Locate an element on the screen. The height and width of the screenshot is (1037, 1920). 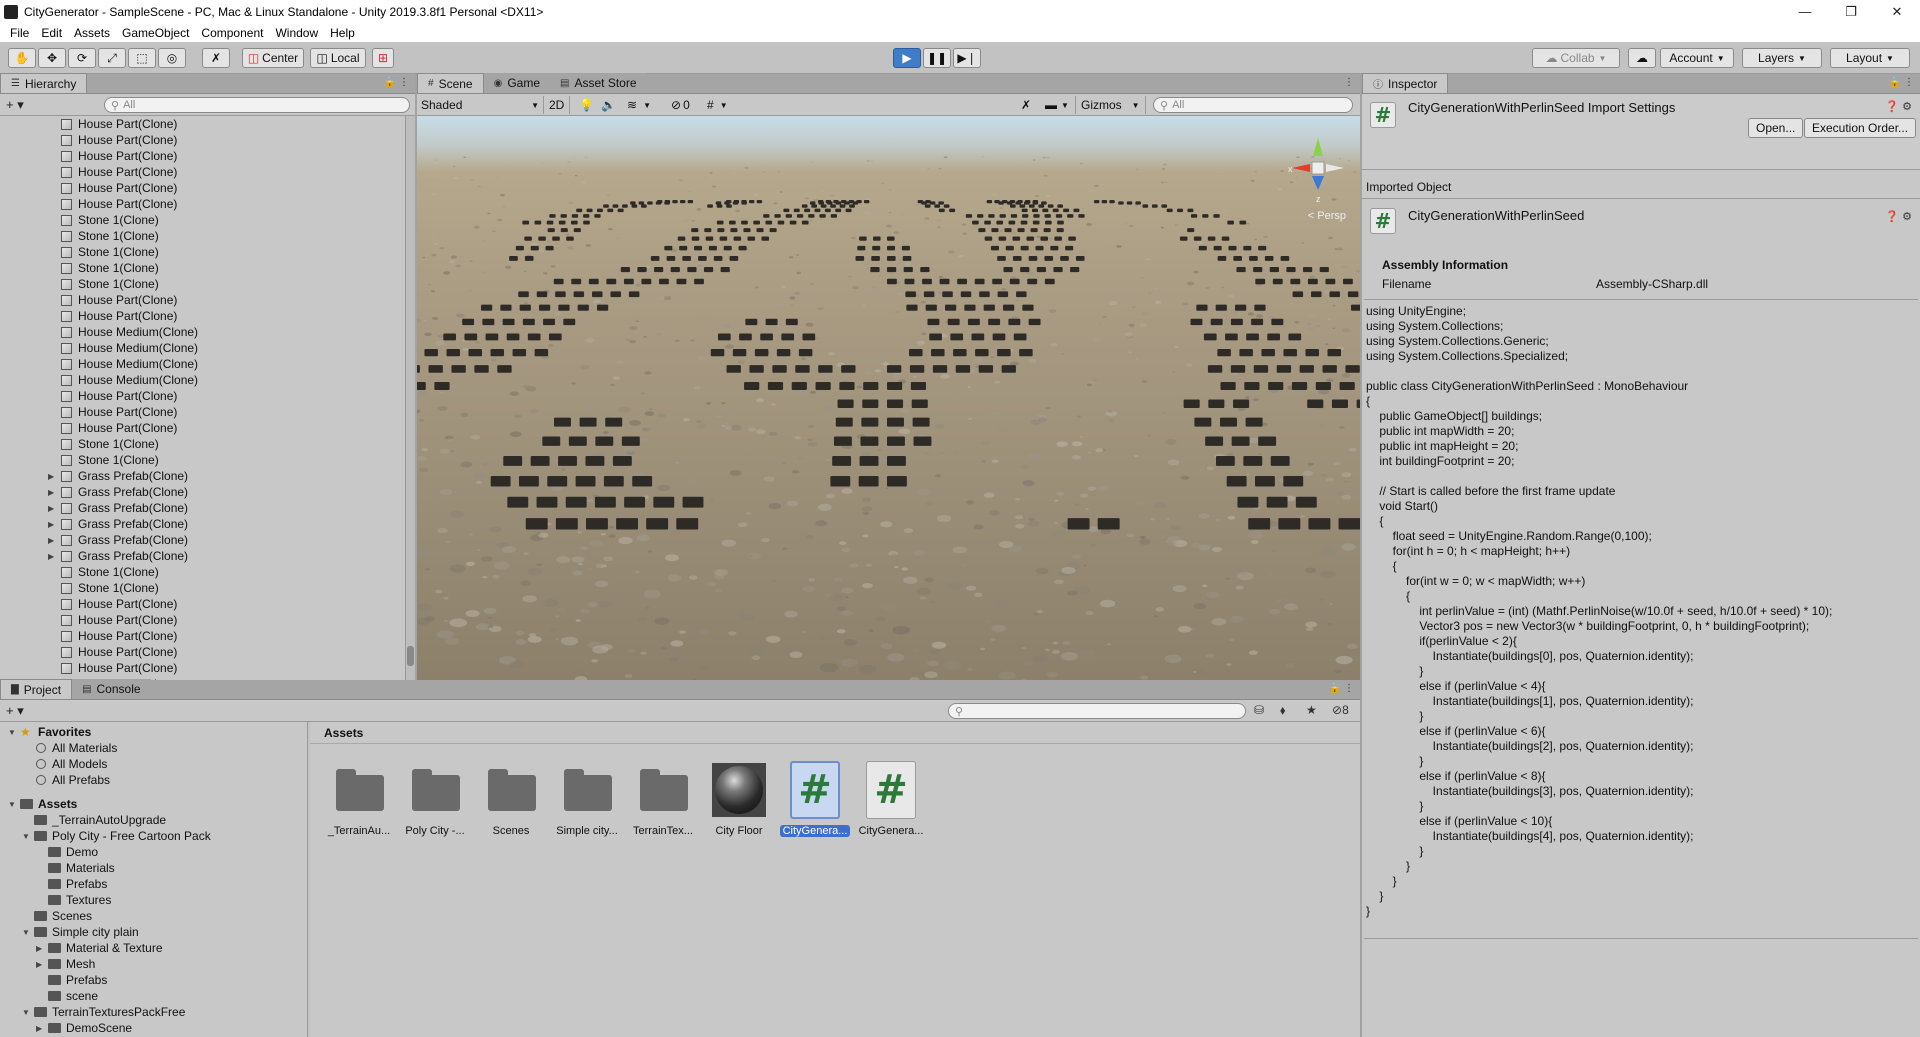
hierarchy-search-input: ⚲ All is located at coordinates (257, 105).